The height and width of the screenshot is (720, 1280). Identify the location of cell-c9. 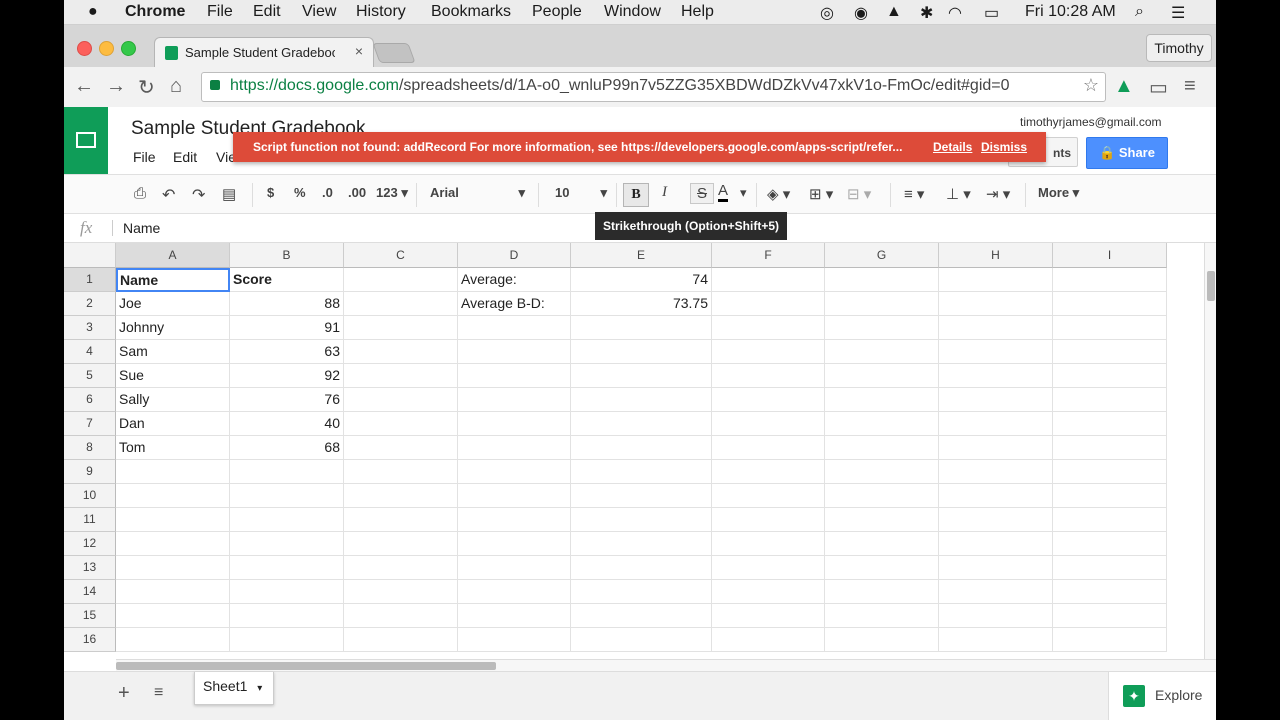
(401, 472).